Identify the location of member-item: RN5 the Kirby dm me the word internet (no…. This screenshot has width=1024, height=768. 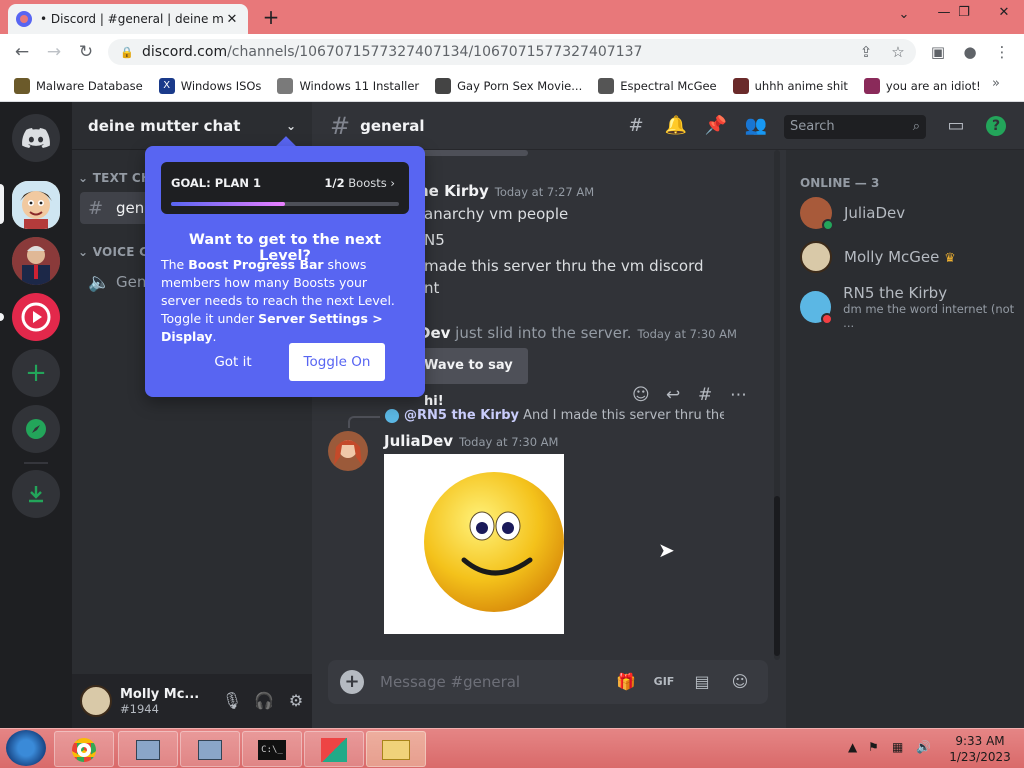
(912, 307).